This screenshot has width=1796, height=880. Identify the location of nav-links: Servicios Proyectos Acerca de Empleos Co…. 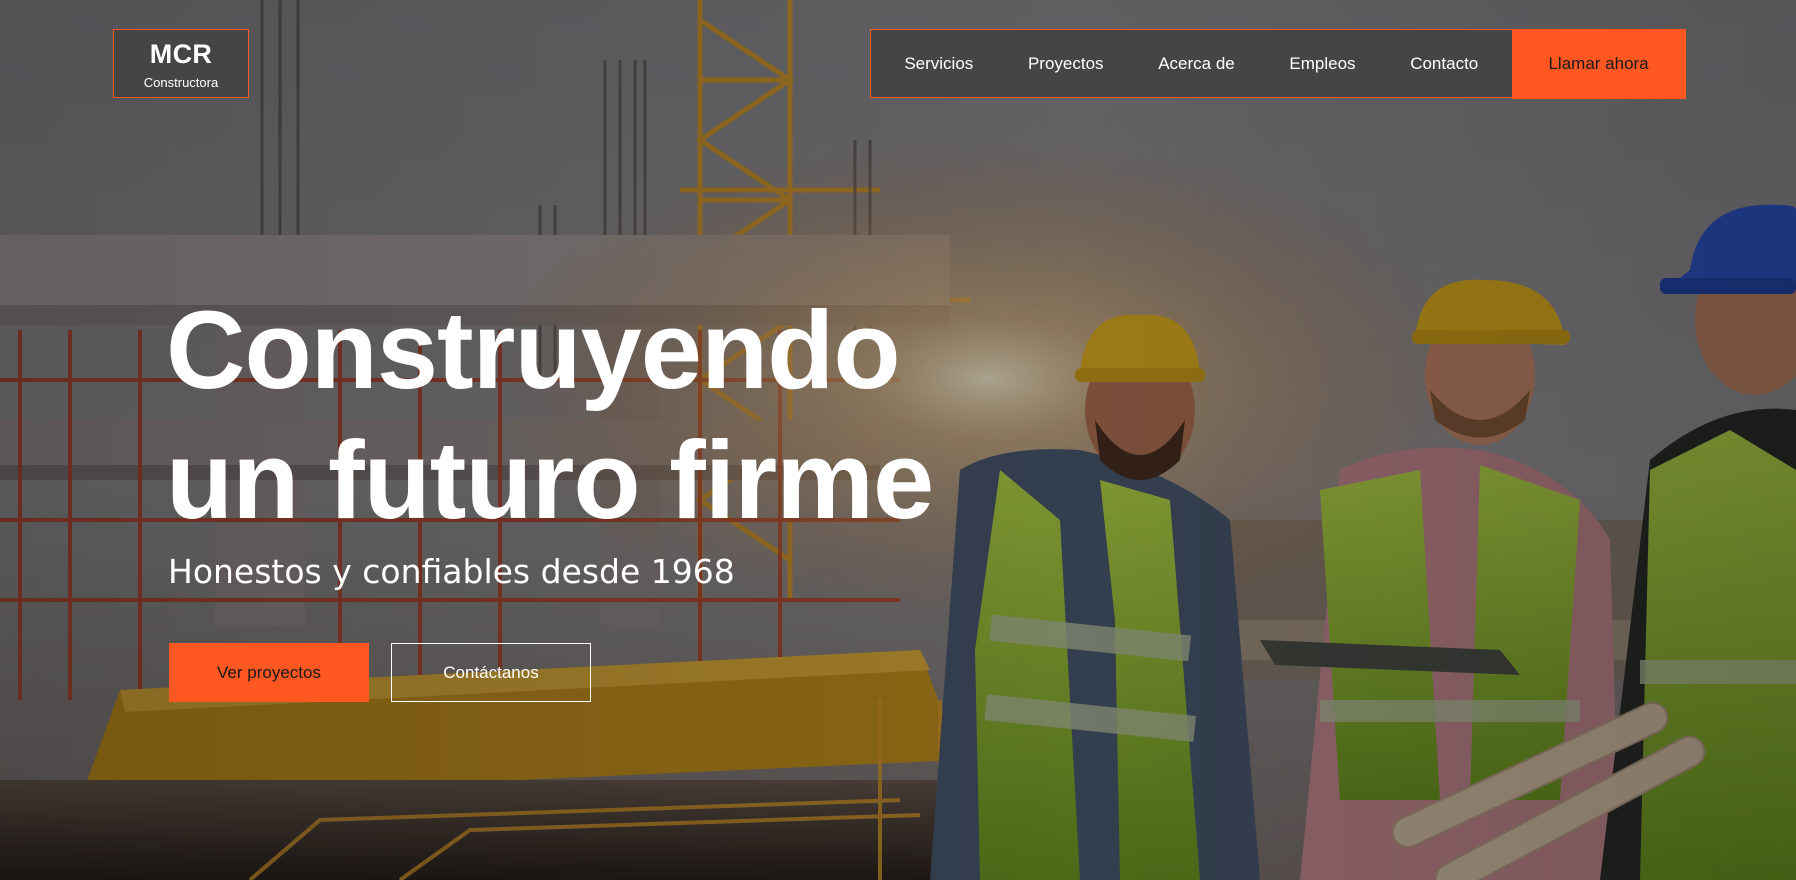
(1191, 63).